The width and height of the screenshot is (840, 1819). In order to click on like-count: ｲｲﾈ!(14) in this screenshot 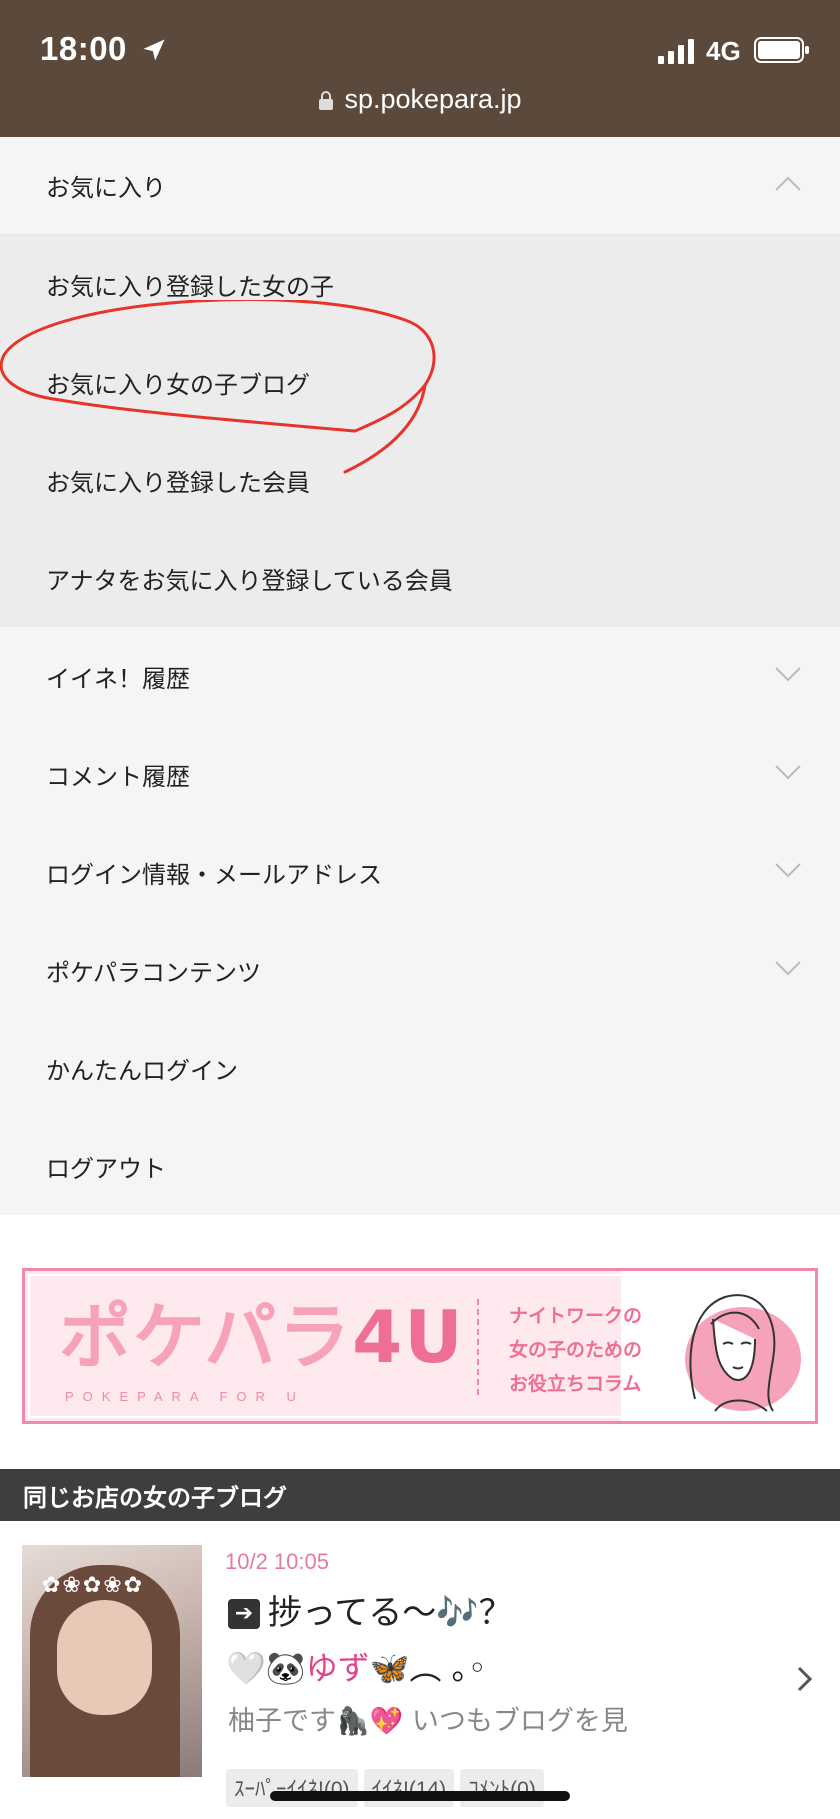, I will do `click(409, 1788)`.